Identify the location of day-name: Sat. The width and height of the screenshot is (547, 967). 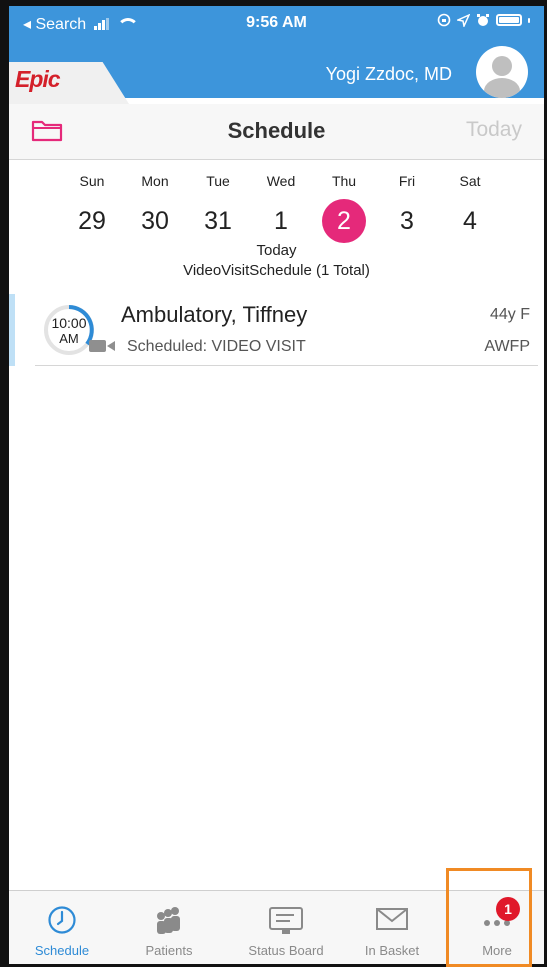
(470, 181).